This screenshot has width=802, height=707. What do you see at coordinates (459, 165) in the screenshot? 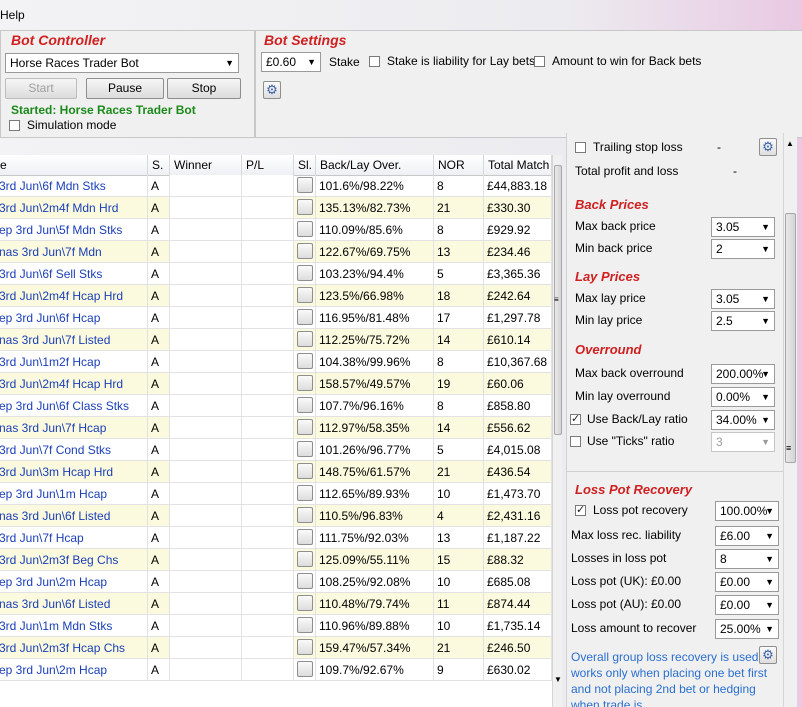
I see `col-nor: NOR` at bounding box center [459, 165].